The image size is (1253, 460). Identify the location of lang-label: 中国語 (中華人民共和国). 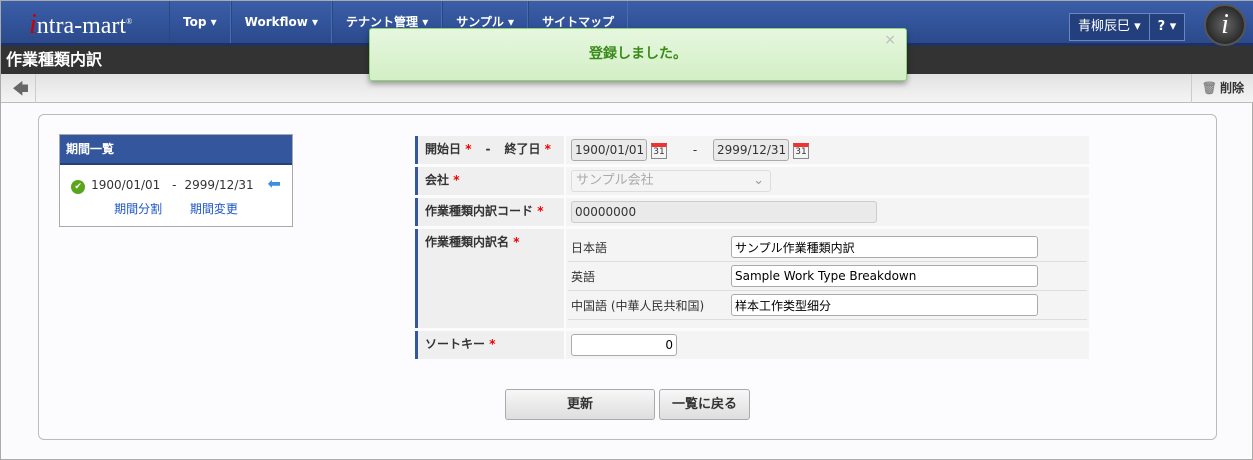
(649, 305).